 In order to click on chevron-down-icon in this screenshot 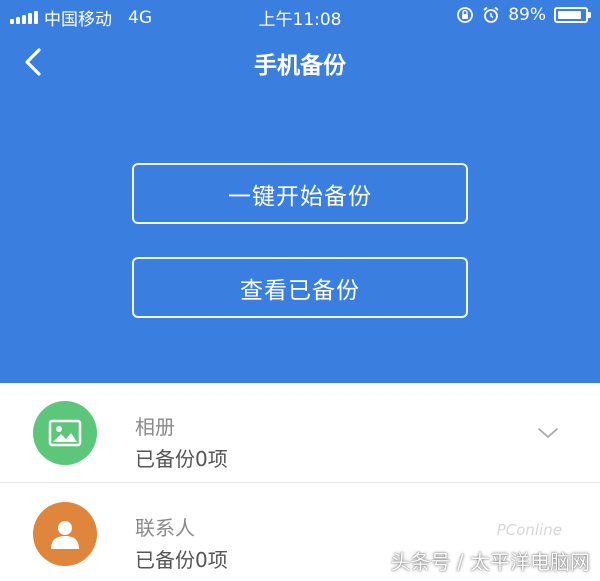, I will do `click(548, 433)`.